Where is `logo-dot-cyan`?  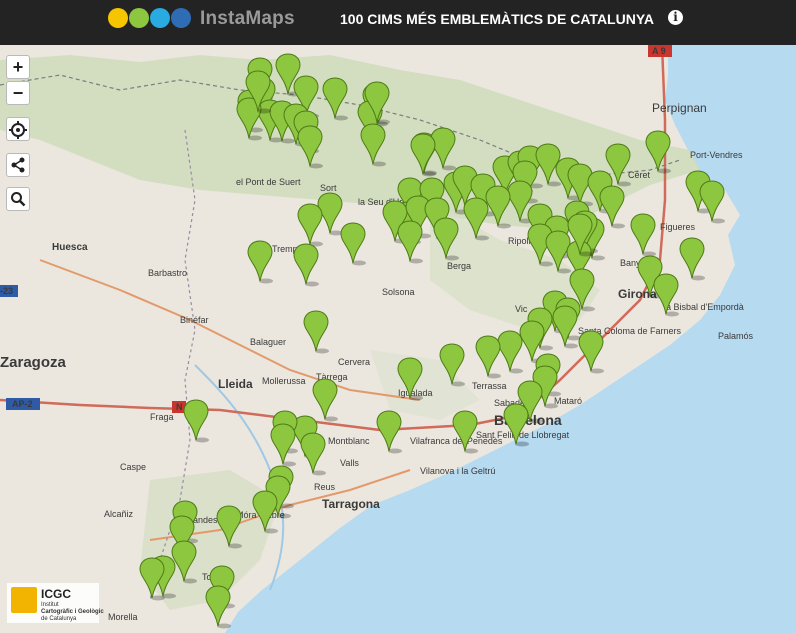 logo-dot-cyan is located at coordinates (160, 18).